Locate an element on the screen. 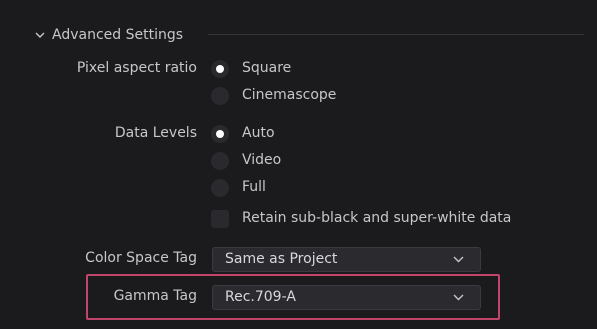  pixel-aspect-ratio-label: Pixel aspect ratio is located at coordinates (136, 68).